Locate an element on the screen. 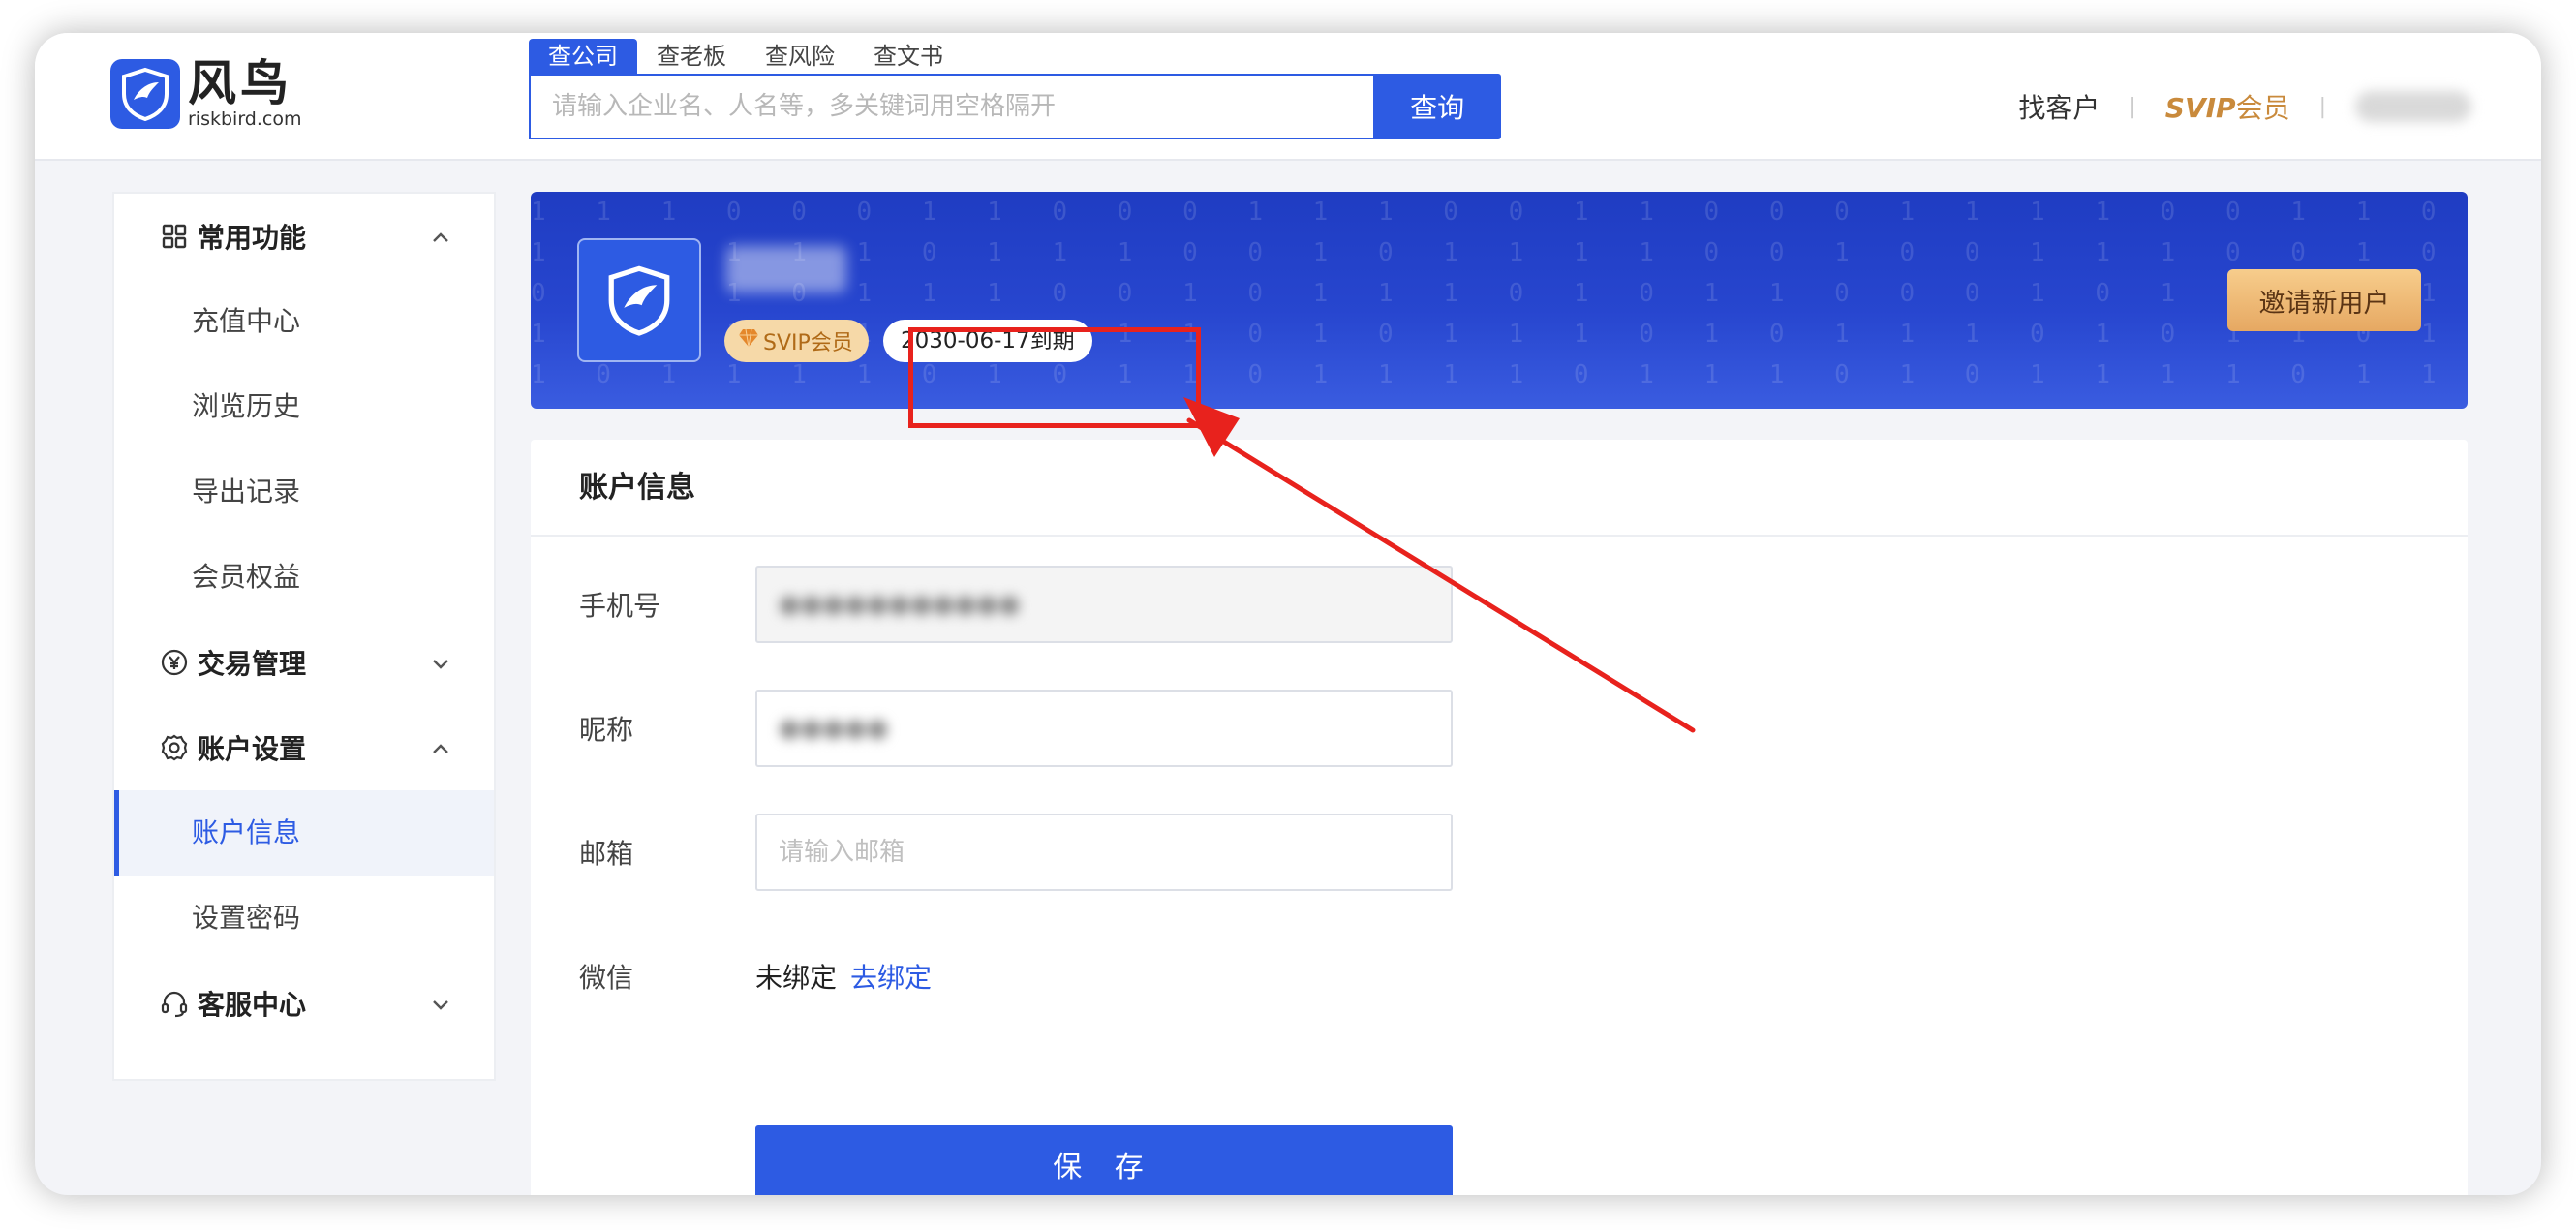 This screenshot has height=1230, width=2576. gear-icon is located at coordinates (174, 747).